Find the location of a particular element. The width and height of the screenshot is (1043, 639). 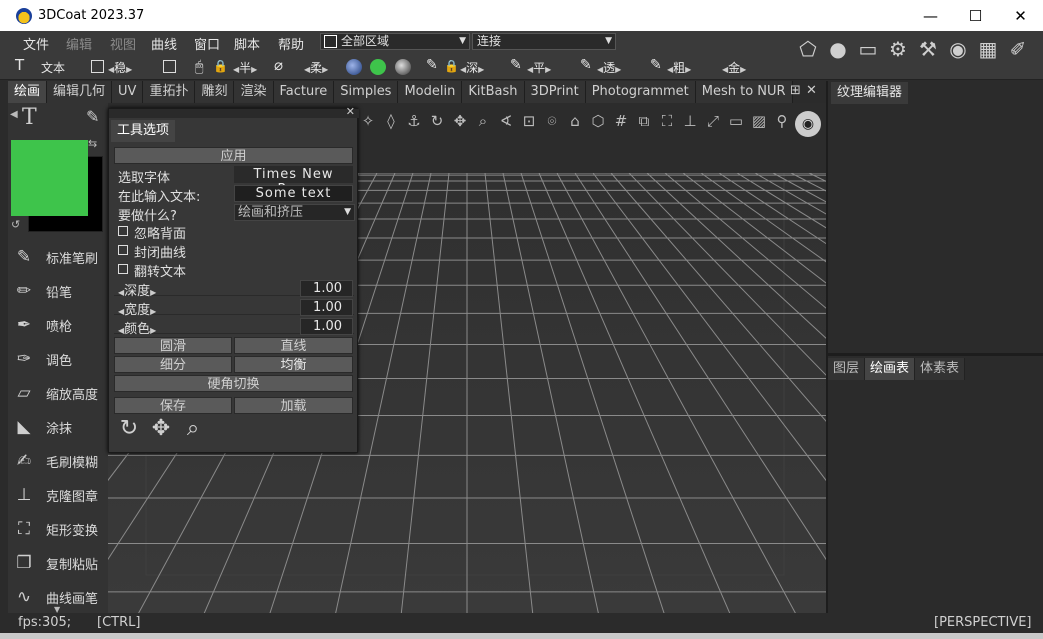

image-icon: ▨ is located at coordinates (759, 121).